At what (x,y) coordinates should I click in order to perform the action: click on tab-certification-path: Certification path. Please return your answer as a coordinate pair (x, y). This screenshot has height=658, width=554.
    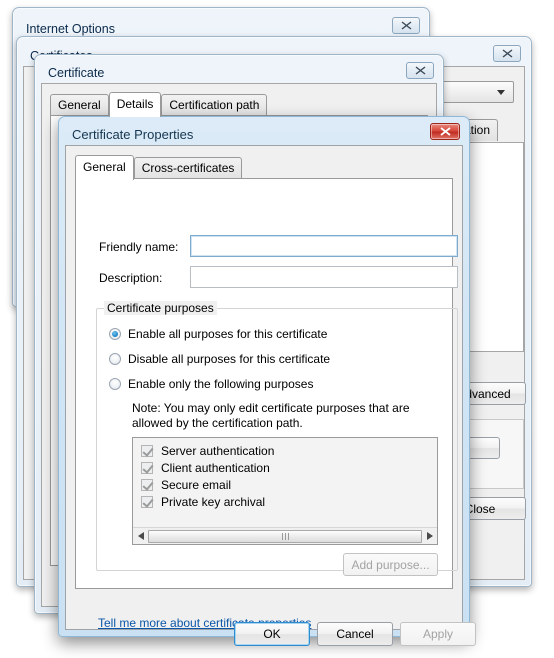
    Looking at the image, I should click on (214, 105).